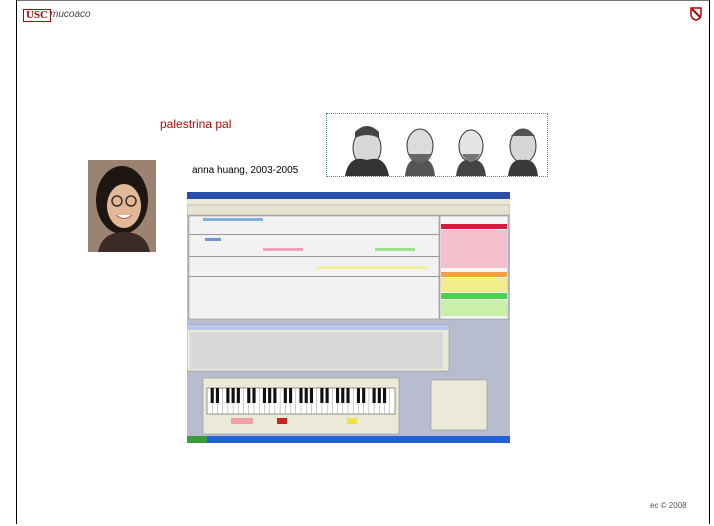 Image resolution: width=714 pixels, height=526 pixels. What do you see at coordinates (441, 151) in the screenshot?
I see `composer-portraits-image` at bounding box center [441, 151].